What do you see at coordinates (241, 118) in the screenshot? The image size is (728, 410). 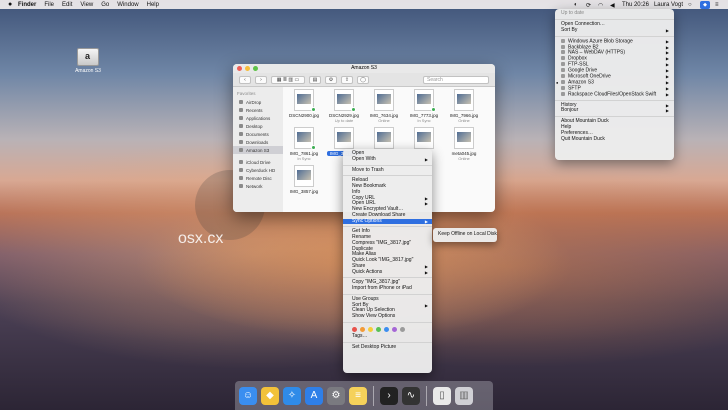 I see `applications-icon` at bounding box center [241, 118].